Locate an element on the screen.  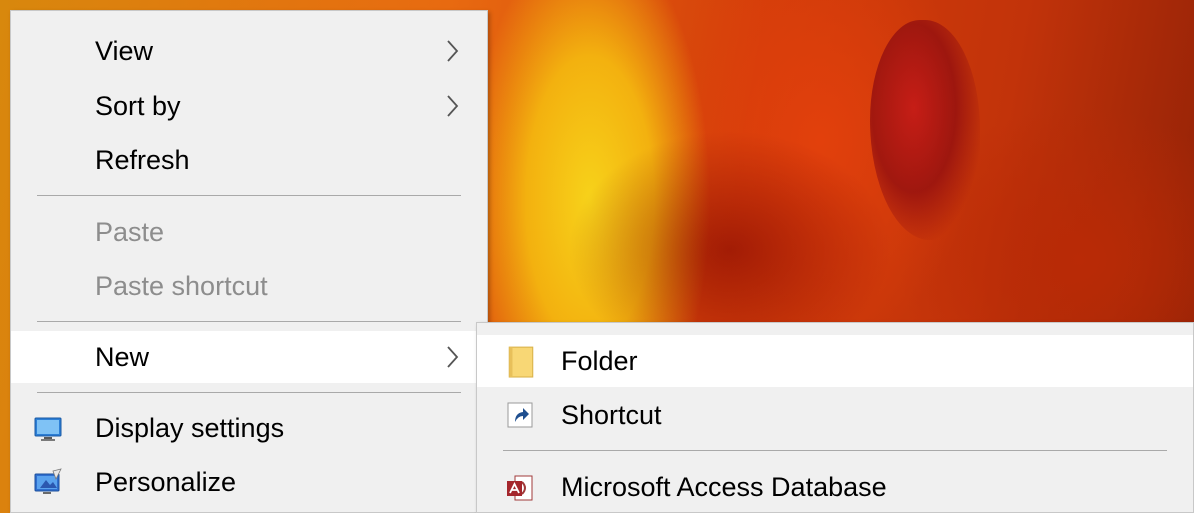
menu-item-label: View is located at coordinates (124, 51).